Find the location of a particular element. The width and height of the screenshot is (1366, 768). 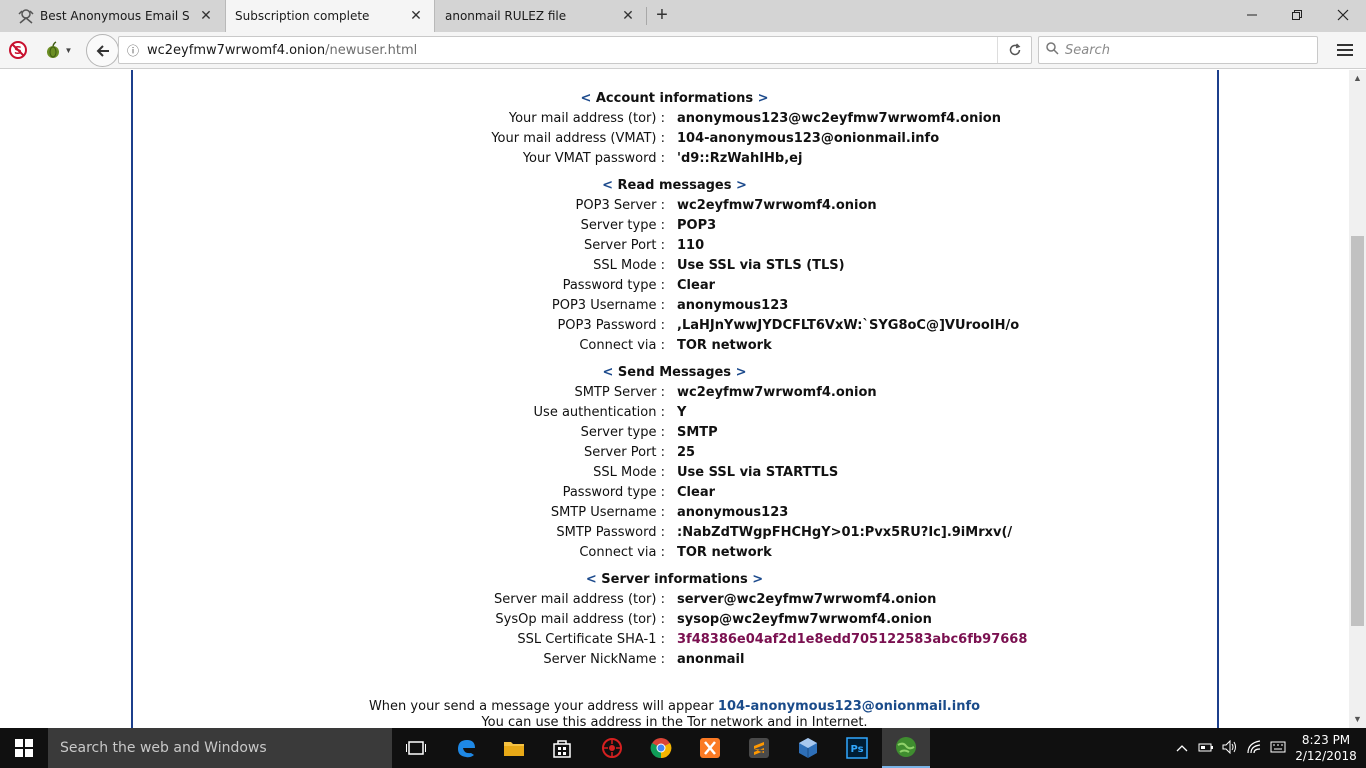

taskbar-search-placeholder: Search the web and Windows is located at coordinates (163, 748).